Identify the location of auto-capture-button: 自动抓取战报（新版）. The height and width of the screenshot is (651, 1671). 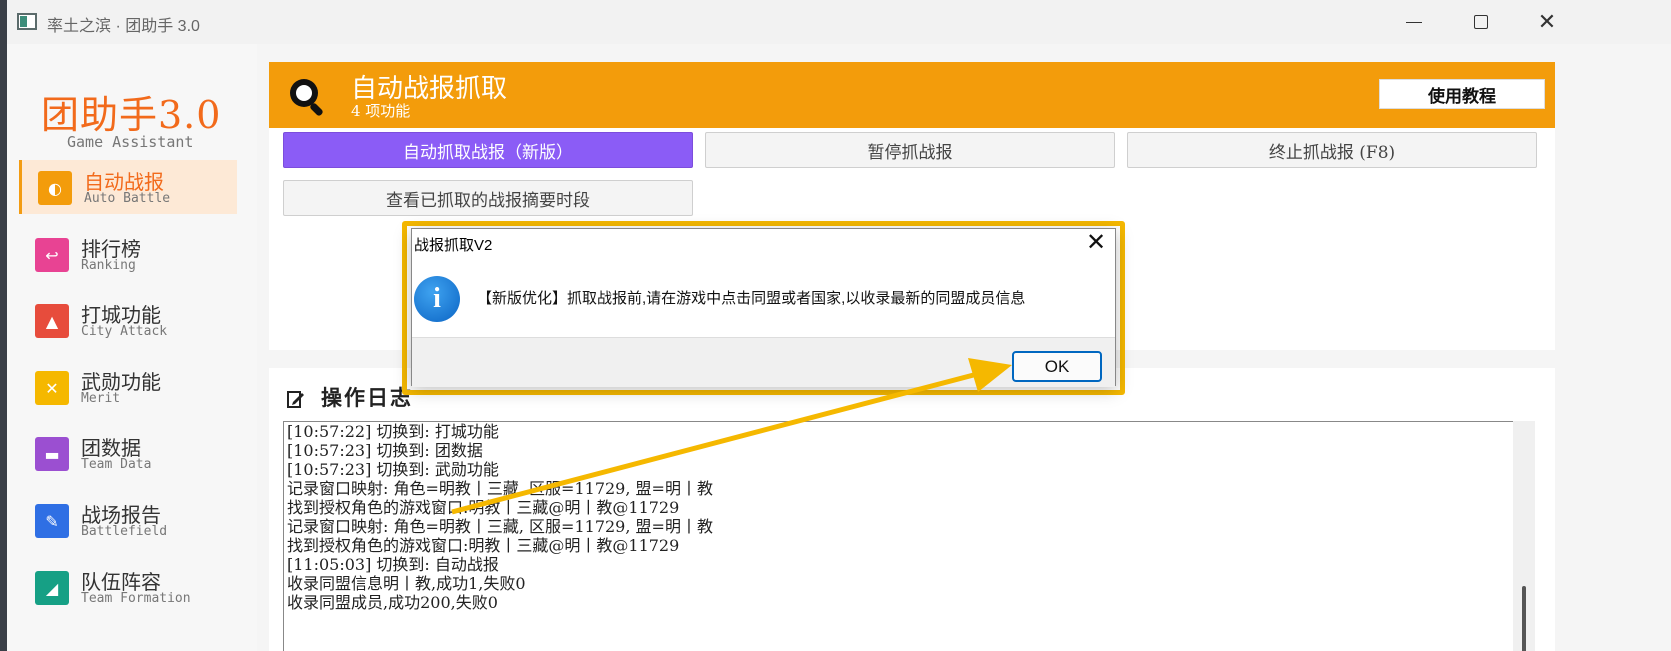
(488, 150).